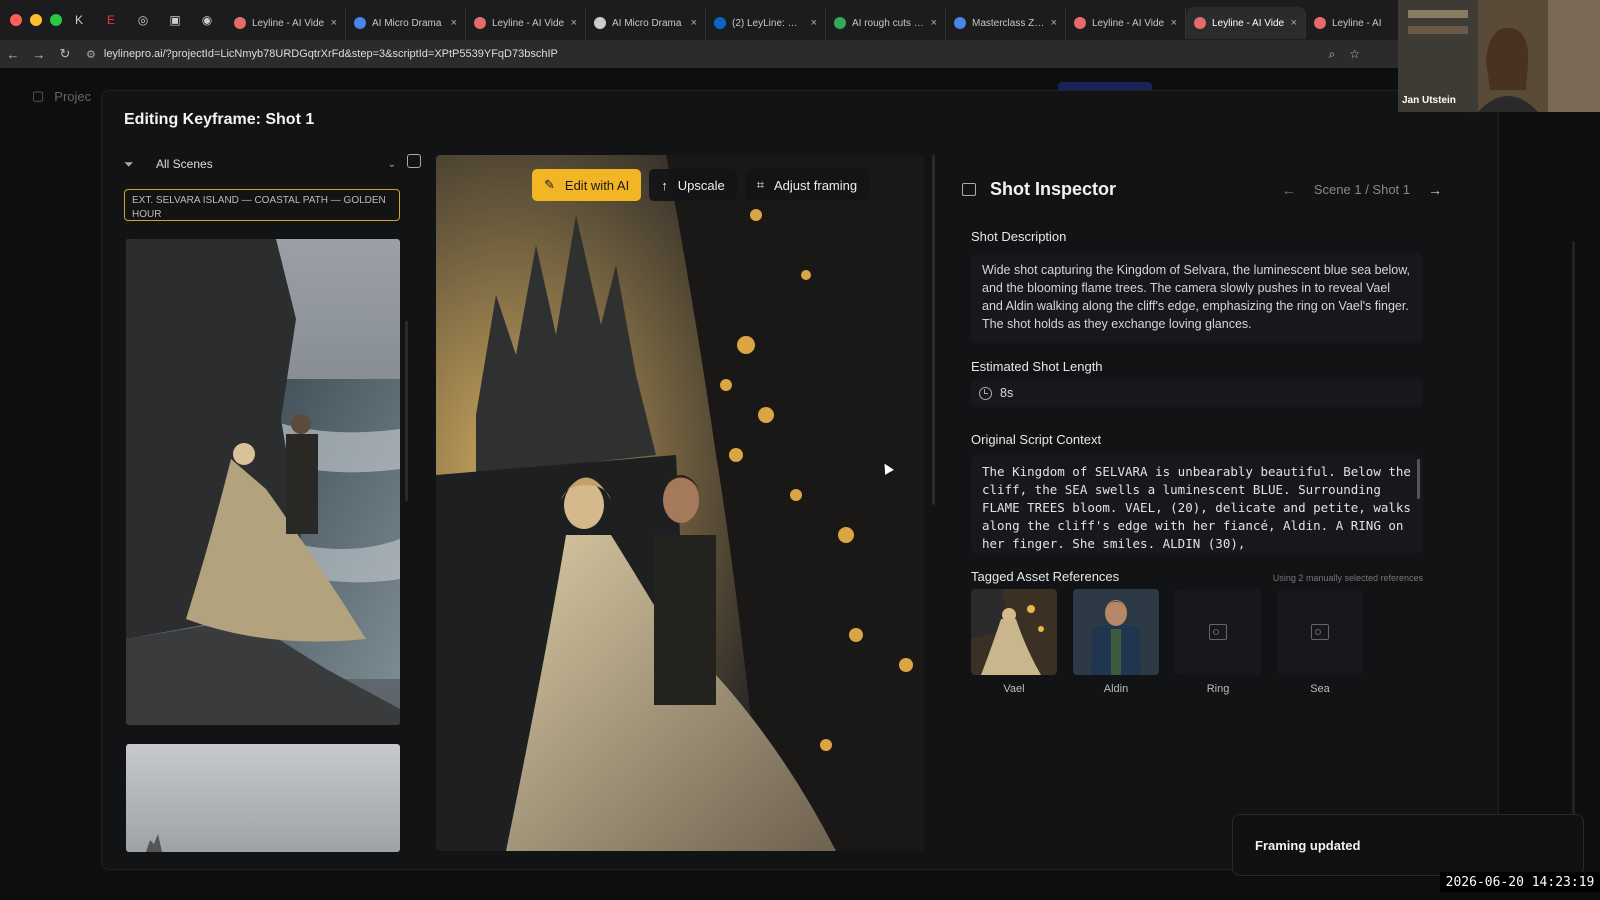 The image size is (1600, 900). I want to click on tab-title: Masterclass Zoo, so click(1008, 23).